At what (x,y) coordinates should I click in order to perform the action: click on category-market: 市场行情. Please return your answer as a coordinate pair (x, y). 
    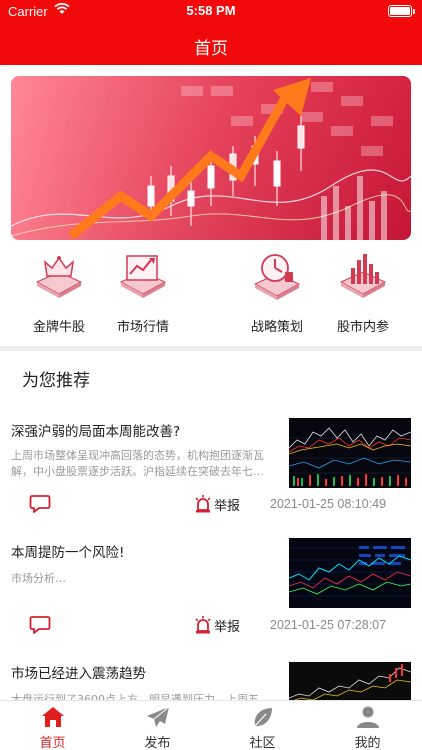
    Looking at the image, I should click on (143, 294).